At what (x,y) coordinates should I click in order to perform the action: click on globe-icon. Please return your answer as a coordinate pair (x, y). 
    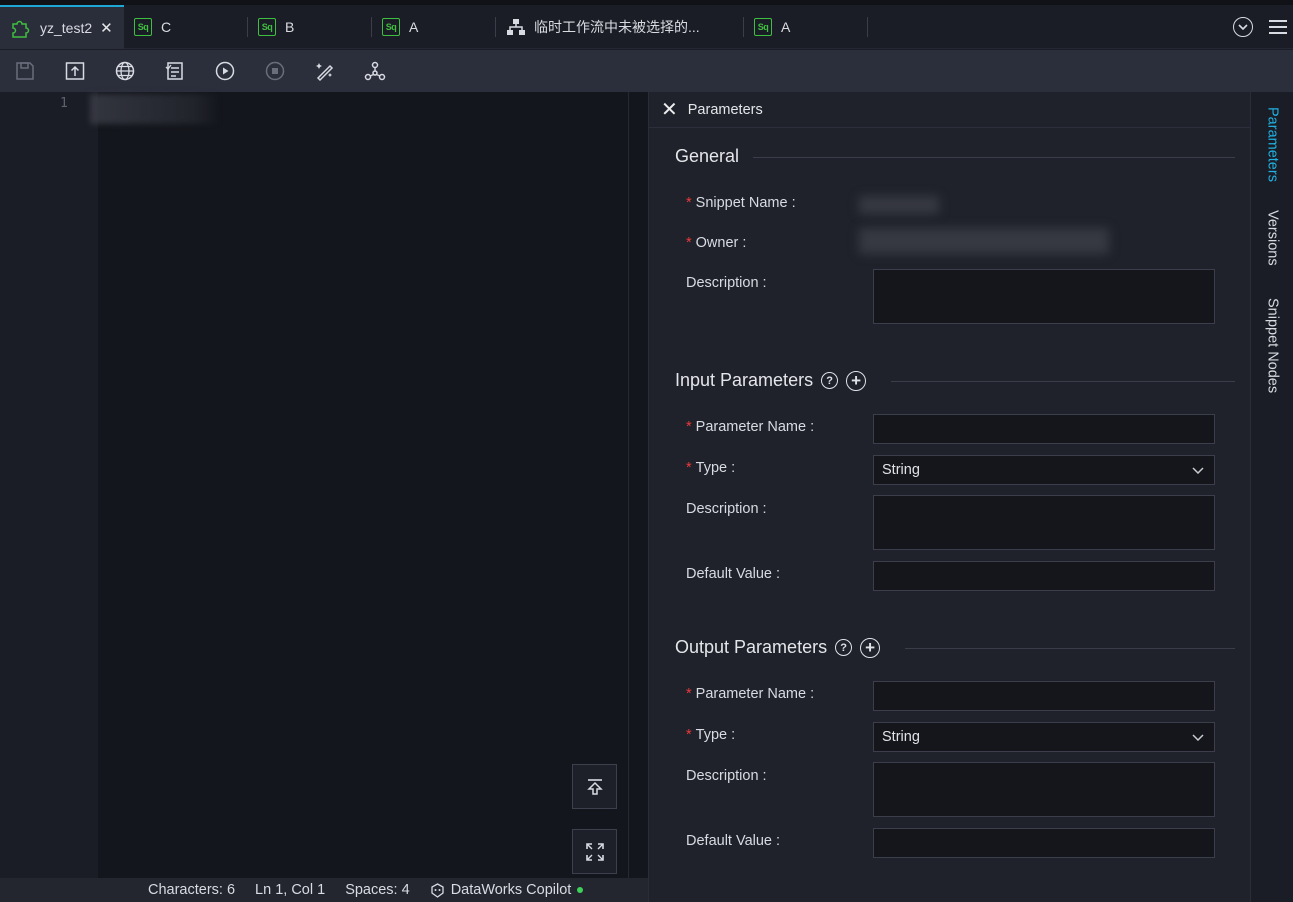
    Looking at the image, I should click on (125, 71).